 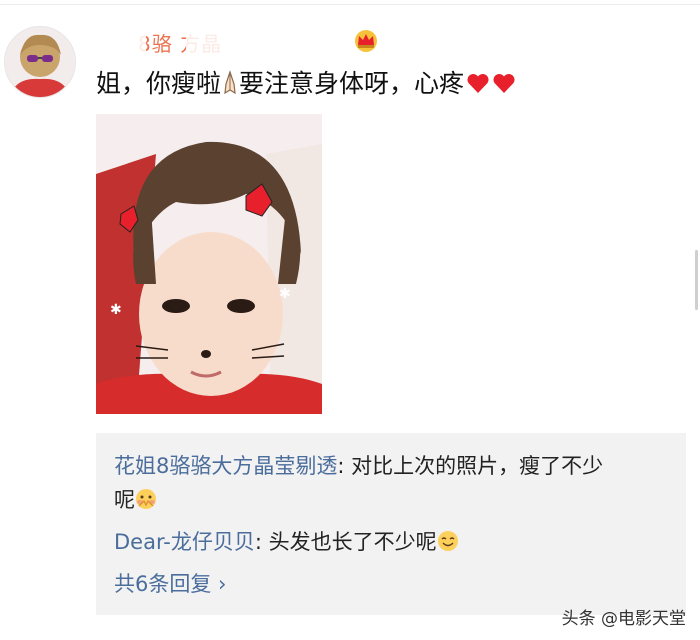 What do you see at coordinates (470, 466) in the screenshot?
I see `reply-text: : 对比上次的照片，瘦了不少` at bounding box center [470, 466].